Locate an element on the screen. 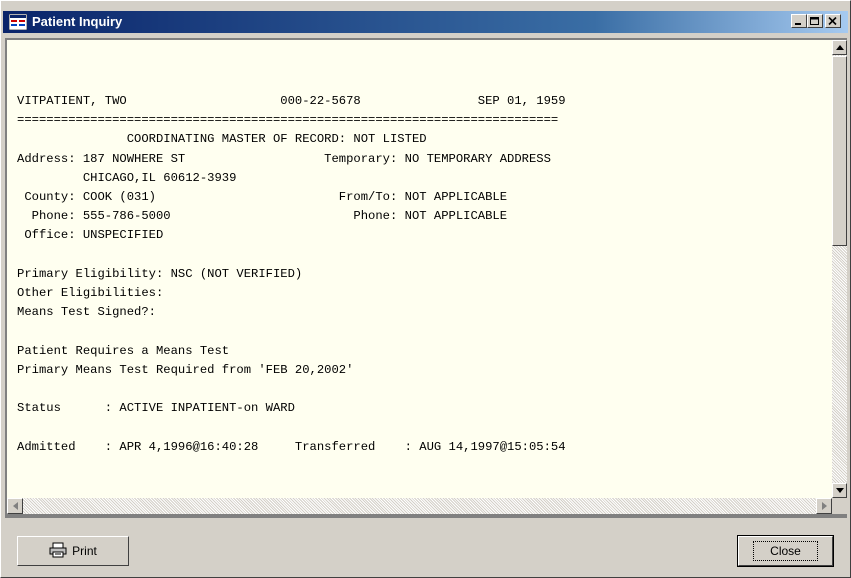 Image resolution: width=851 pixels, height=578 pixels. window-title: Patient Inquiry is located at coordinates (77, 21).